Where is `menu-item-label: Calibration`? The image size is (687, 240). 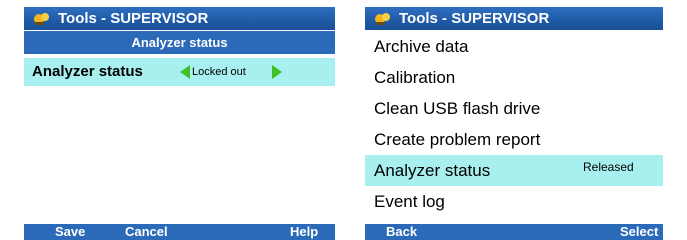 menu-item-label: Calibration is located at coordinates (415, 77).